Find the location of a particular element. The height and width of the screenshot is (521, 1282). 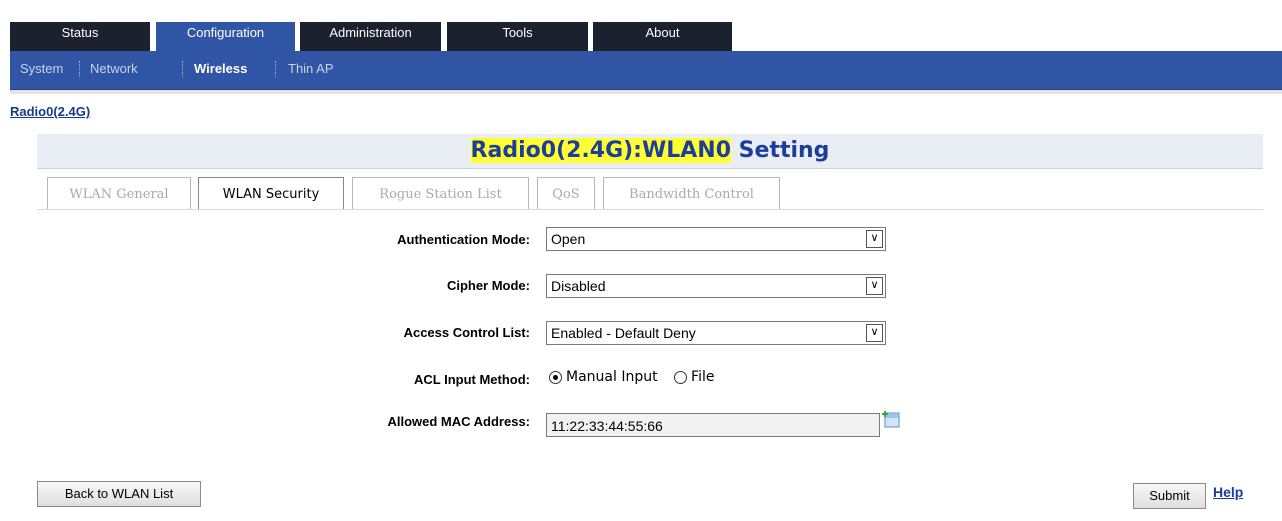

nav-shadow is located at coordinates (646, 92).